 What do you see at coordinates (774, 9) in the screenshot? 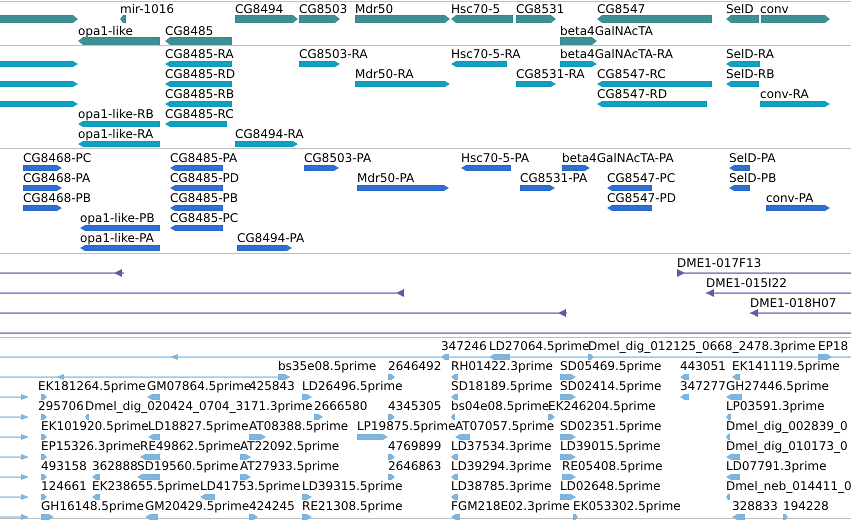
I see `feature-label: conv` at bounding box center [774, 9].